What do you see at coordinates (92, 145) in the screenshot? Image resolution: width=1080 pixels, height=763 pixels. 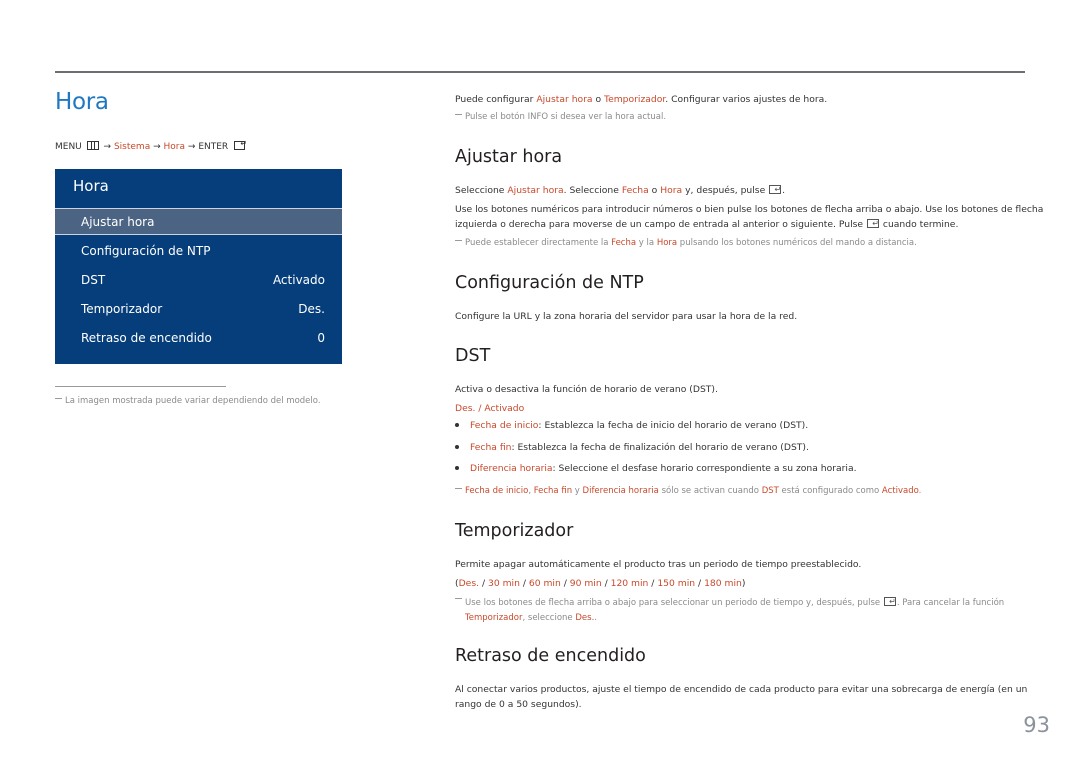 I see `menu-icon` at bounding box center [92, 145].